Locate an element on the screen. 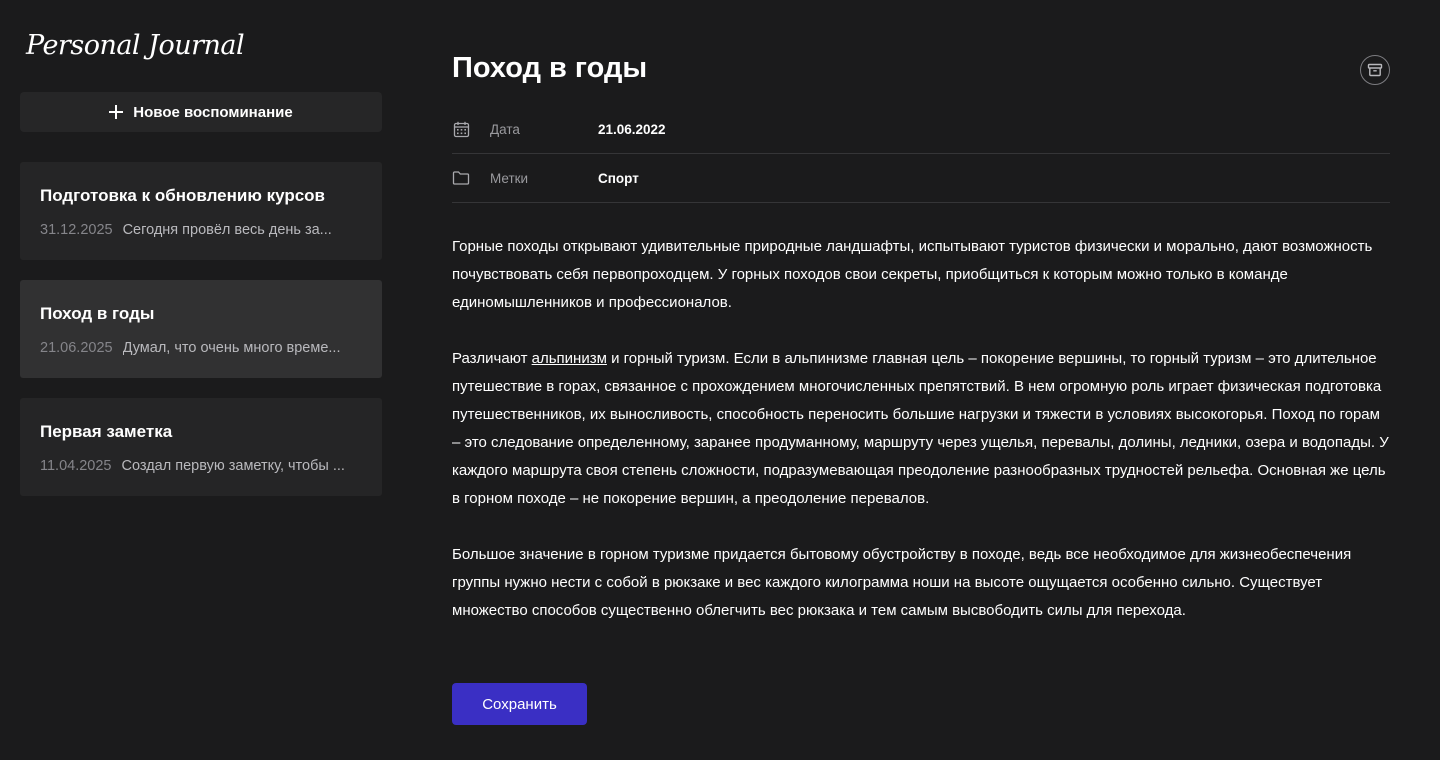 This screenshot has width=1440, height=760. note-date: 11.04.2025 is located at coordinates (76, 466).